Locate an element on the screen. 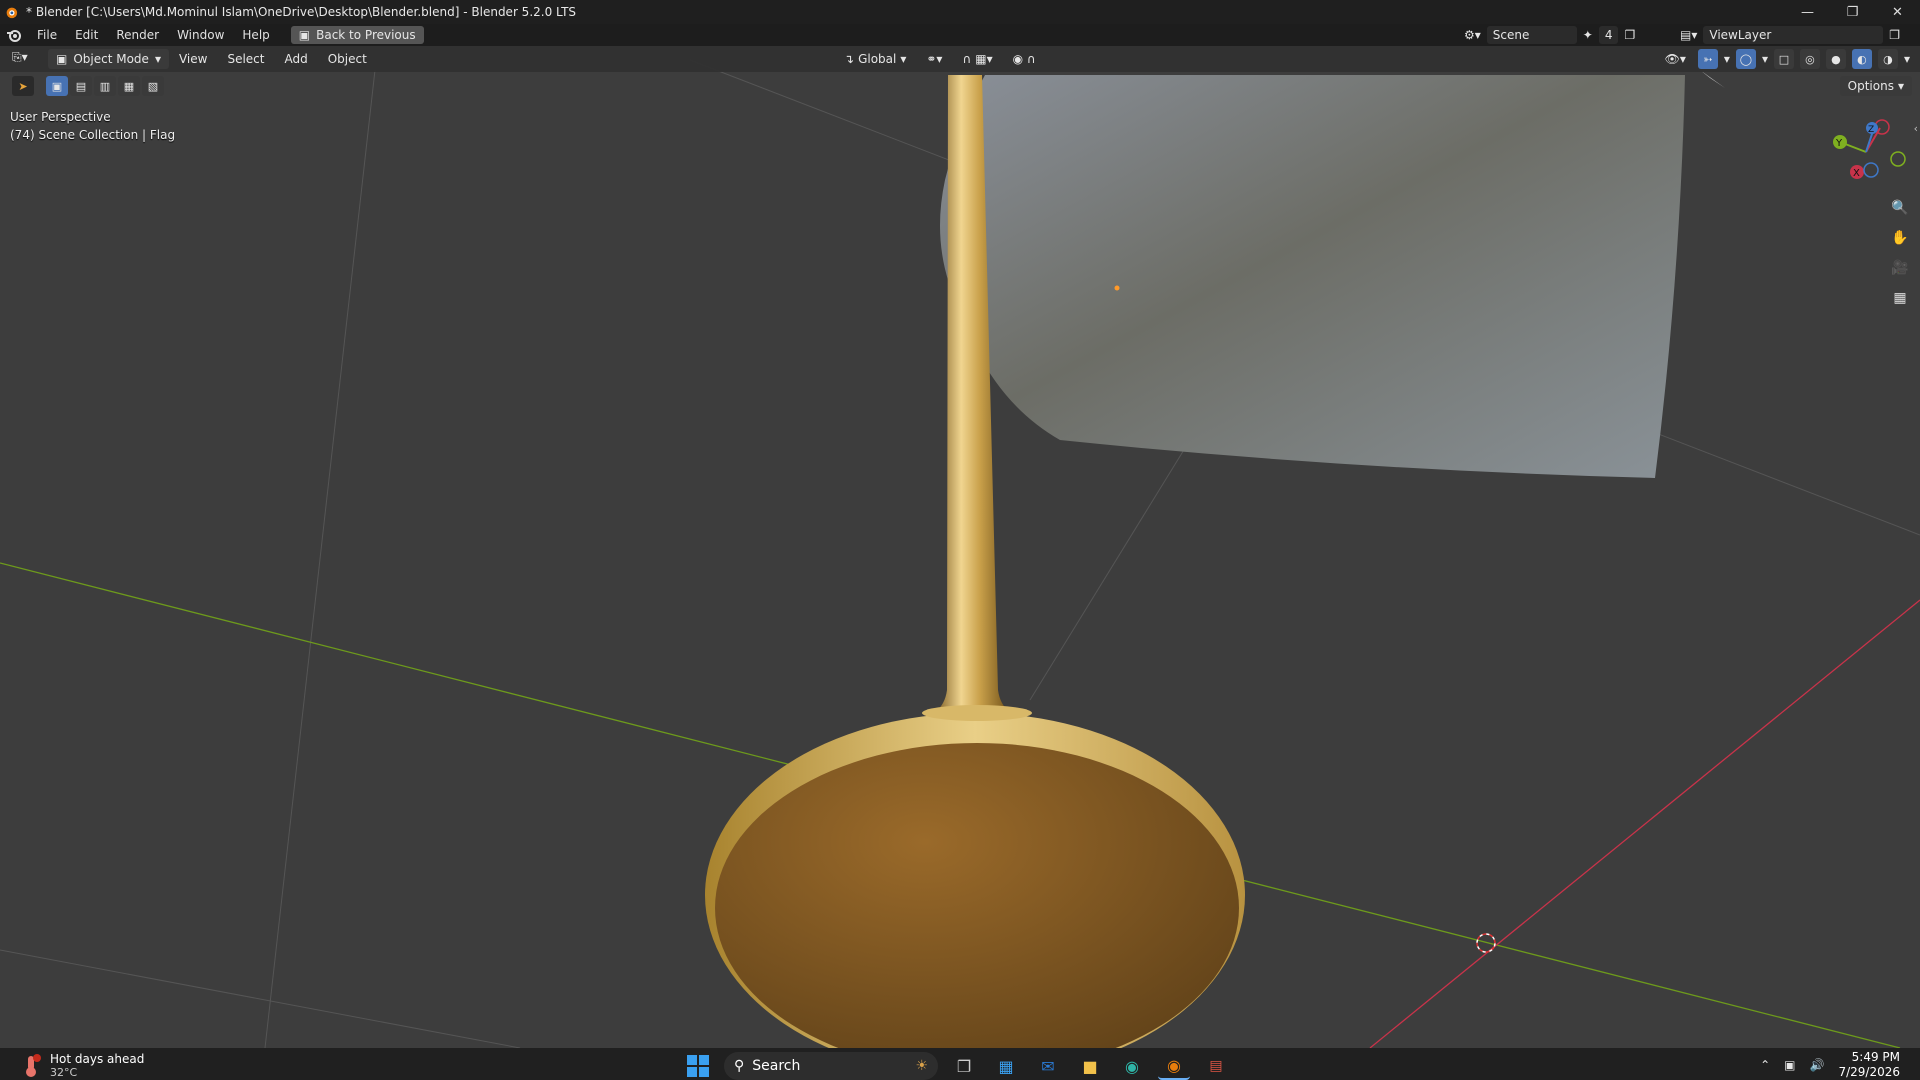  calendar-app: ▤ is located at coordinates (1216, 1066).